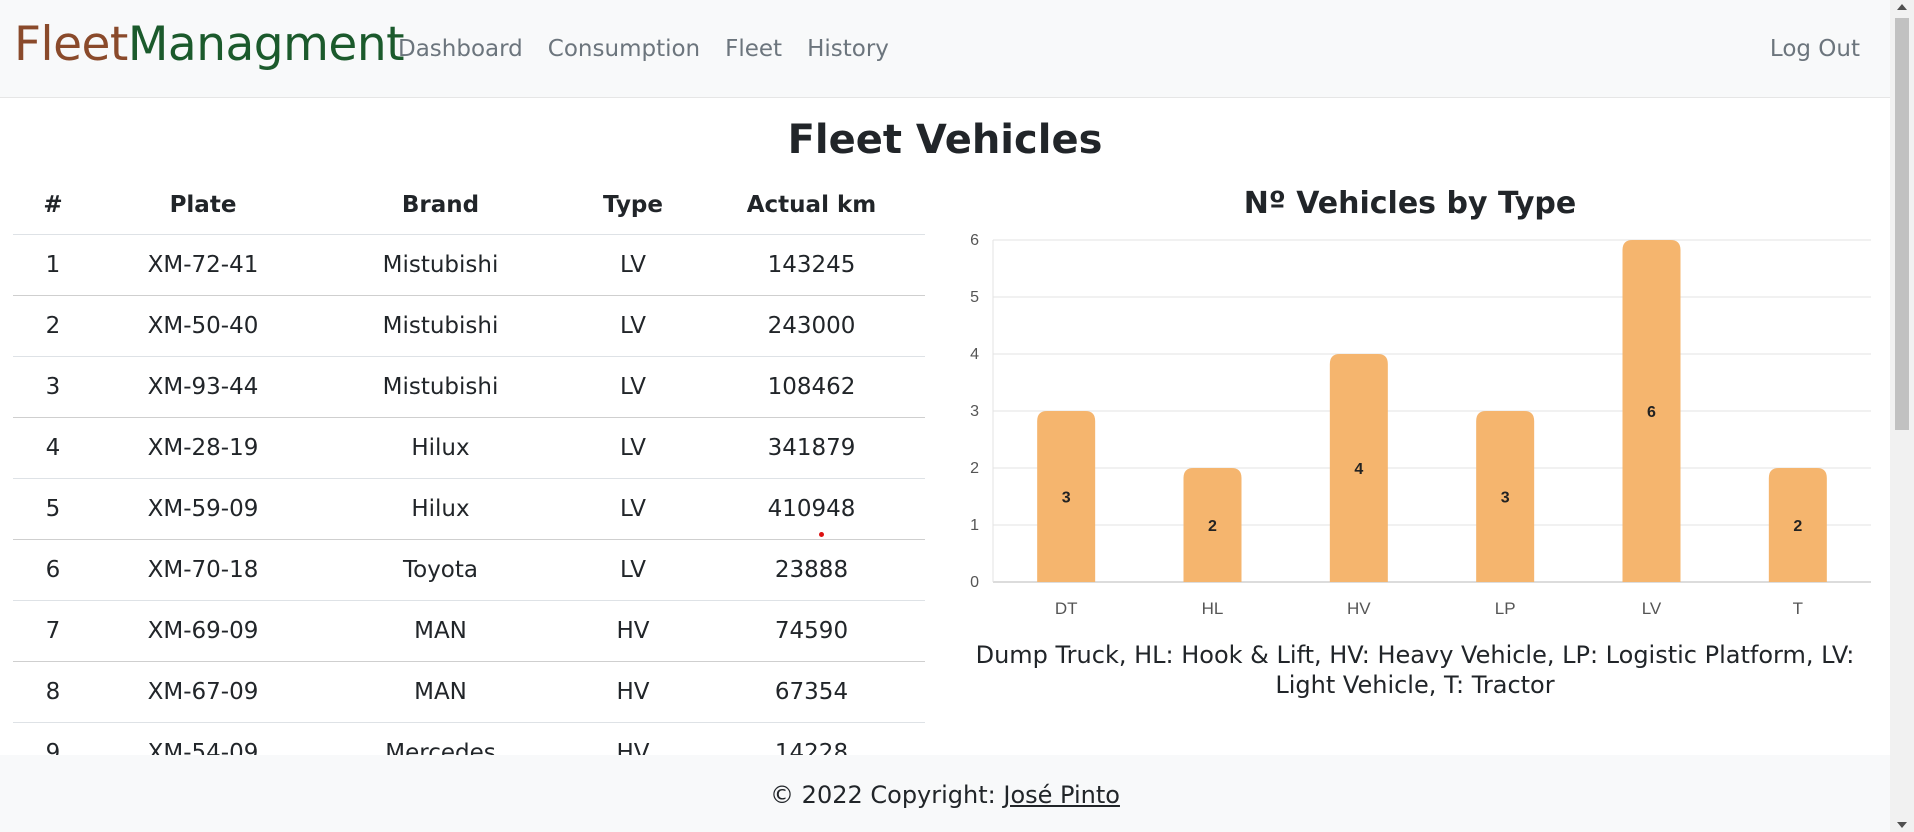 The image size is (1914, 832). What do you see at coordinates (53, 738) in the screenshot?
I see `cell-number: 9` at bounding box center [53, 738].